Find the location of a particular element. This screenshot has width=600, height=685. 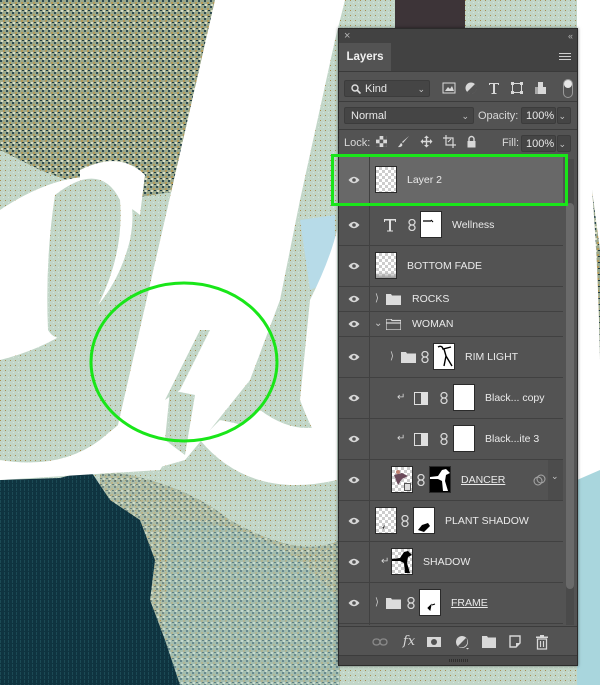

lock-all-icon is located at coordinates (471, 141).